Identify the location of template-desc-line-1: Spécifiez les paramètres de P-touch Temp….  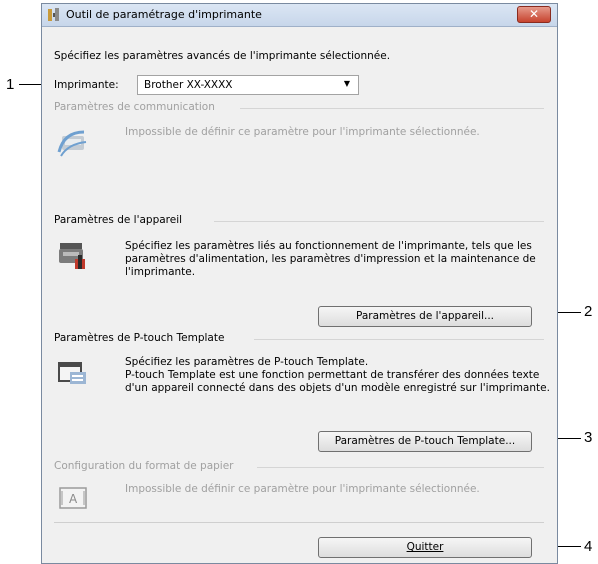
(247, 362).